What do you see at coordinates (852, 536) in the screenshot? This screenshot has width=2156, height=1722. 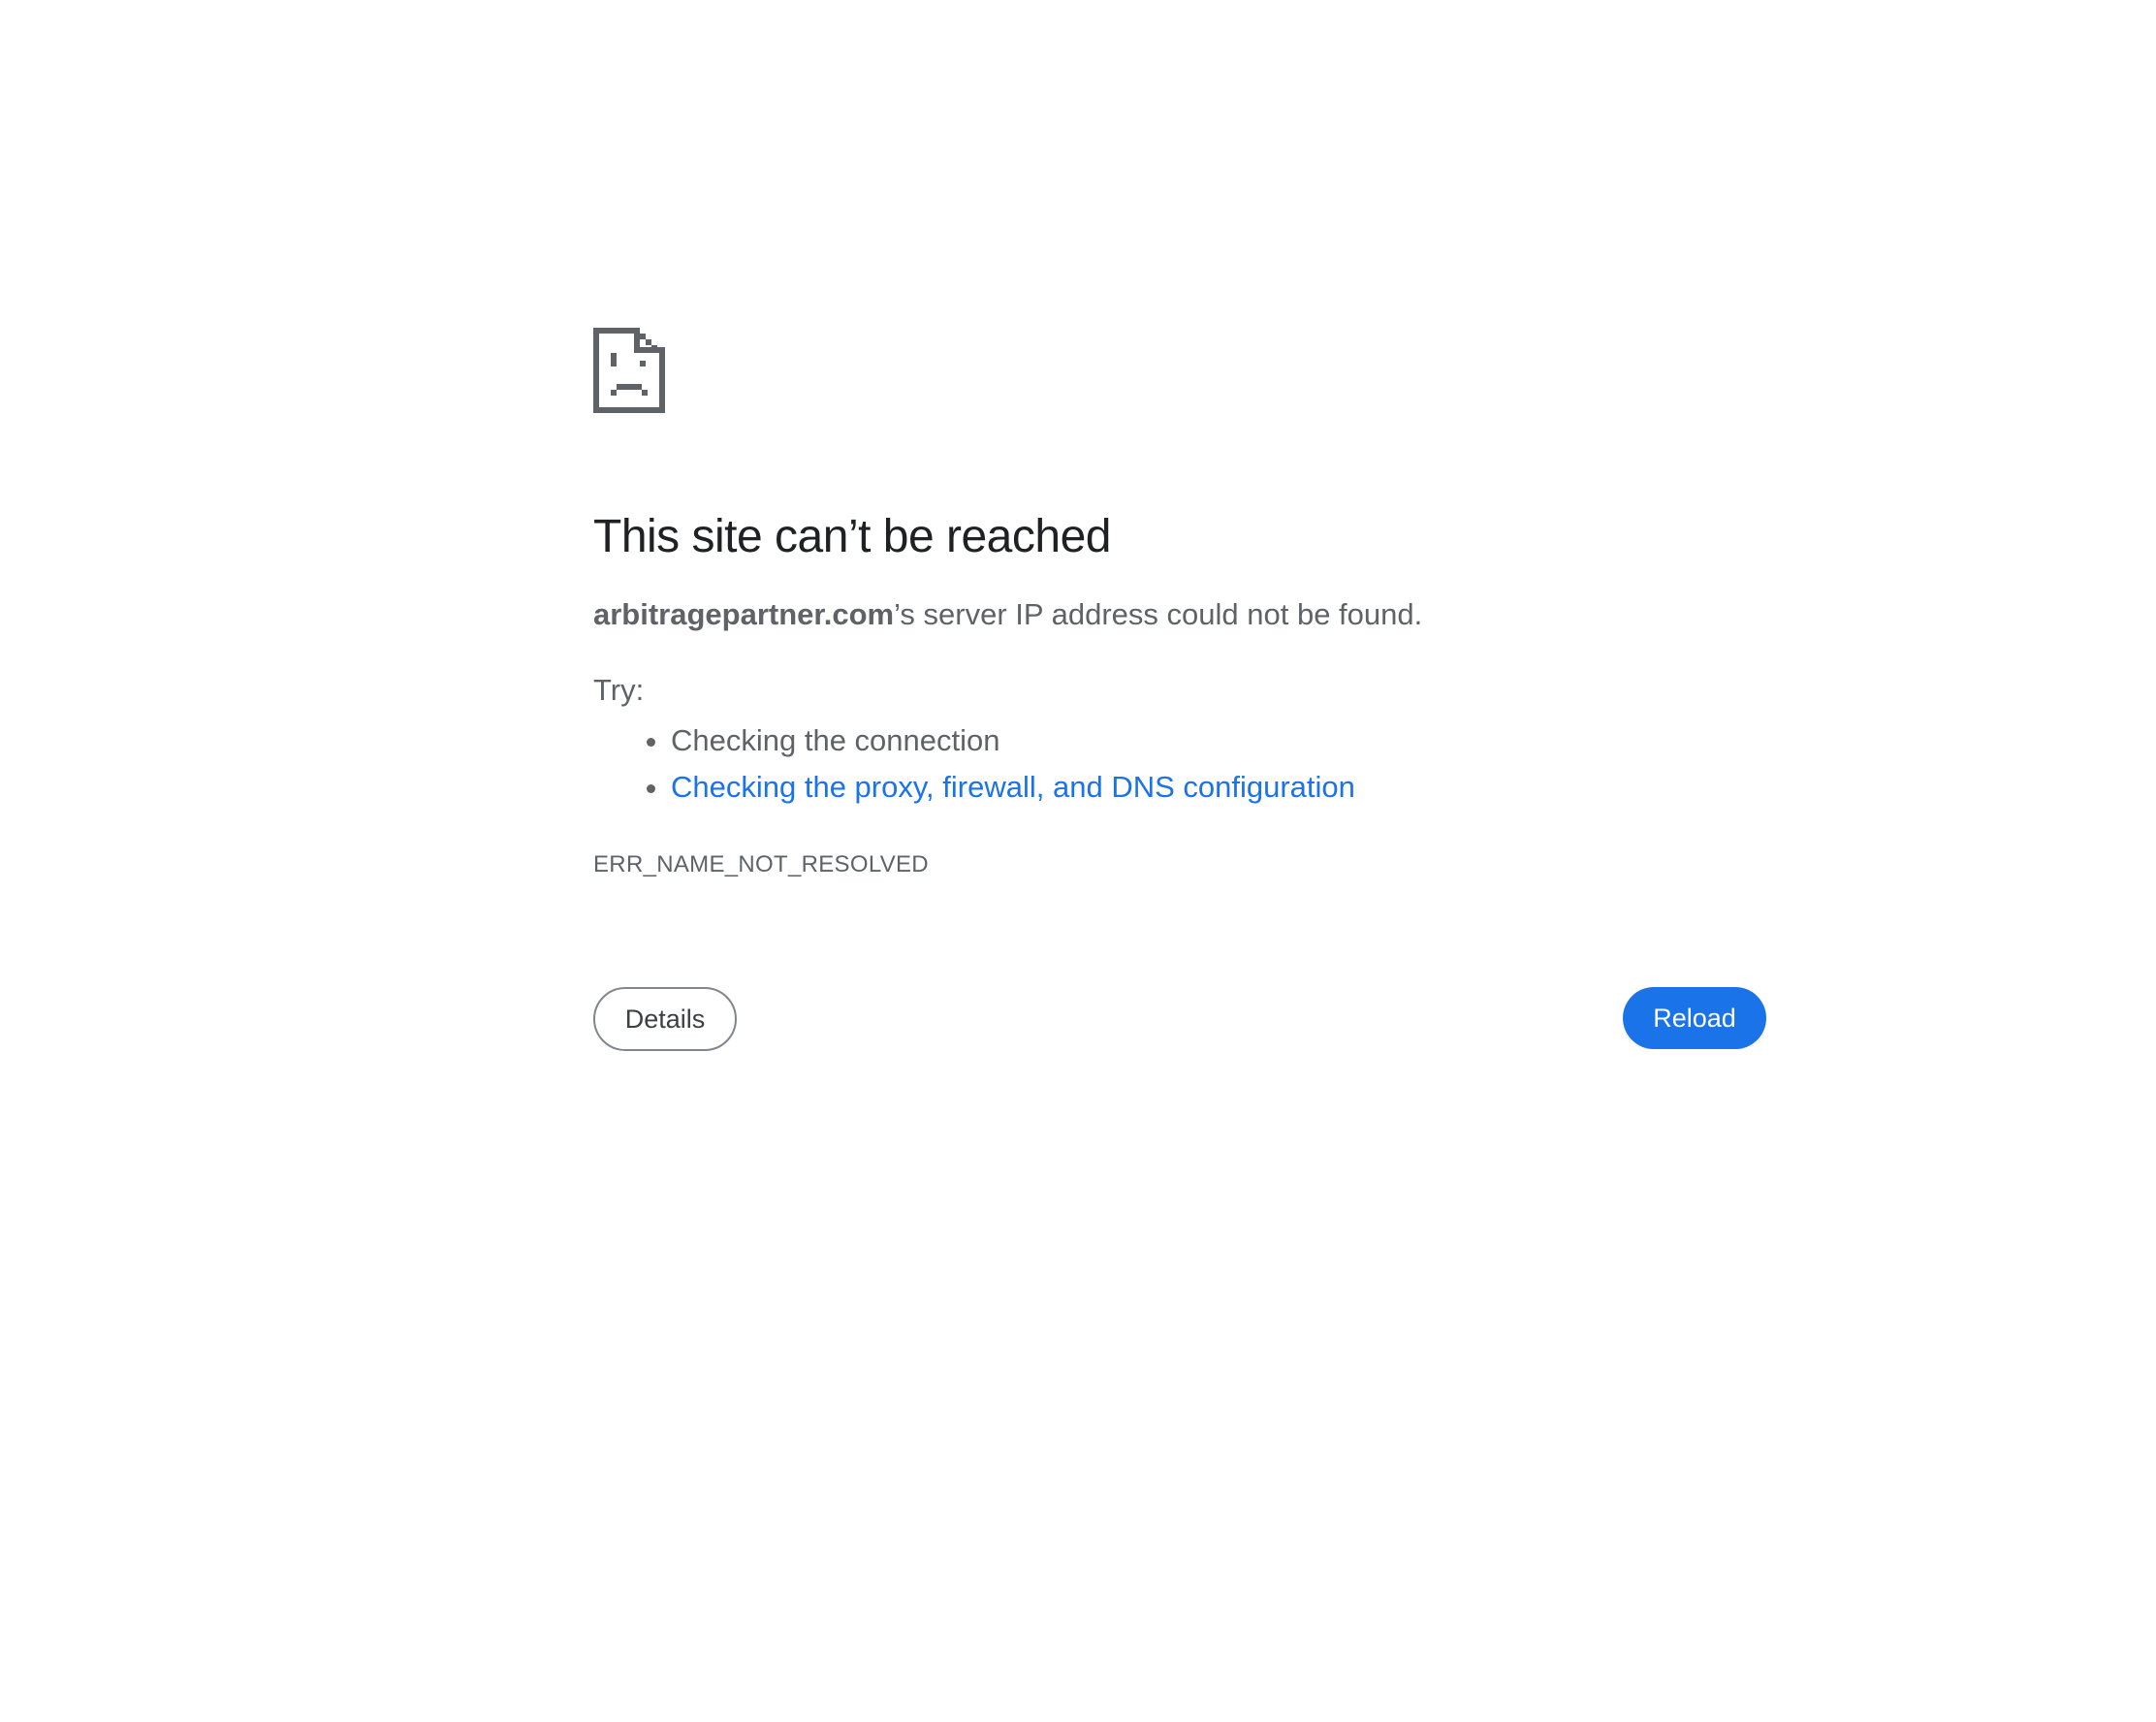 I see `page-title: This site can’t be reached` at bounding box center [852, 536].